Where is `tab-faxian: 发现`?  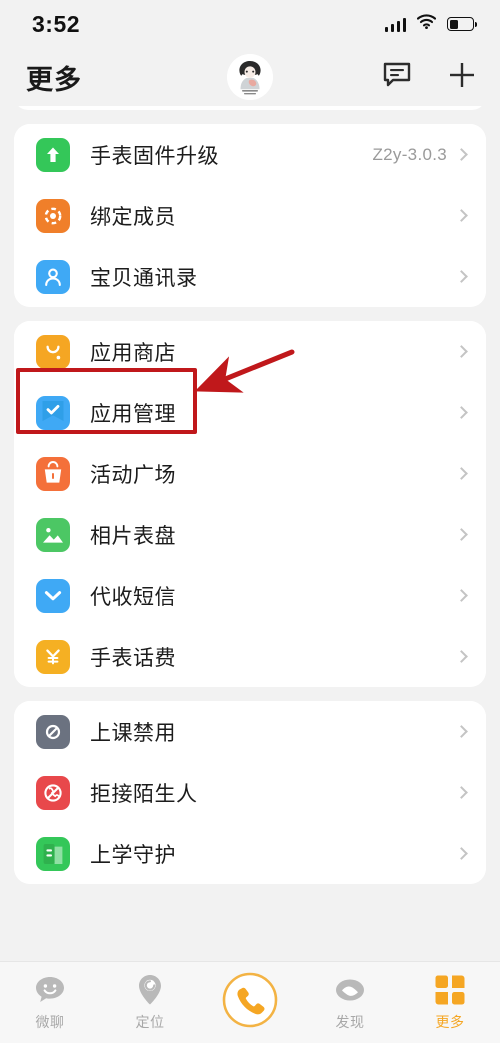
tab-faxian: 发现 is located at coordinates (350, 1002).